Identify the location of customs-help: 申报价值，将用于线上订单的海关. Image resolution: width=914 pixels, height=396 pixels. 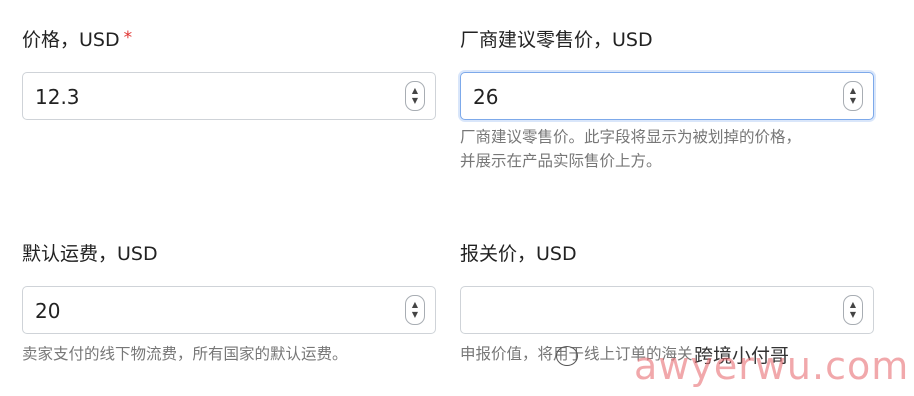
(576, 354).